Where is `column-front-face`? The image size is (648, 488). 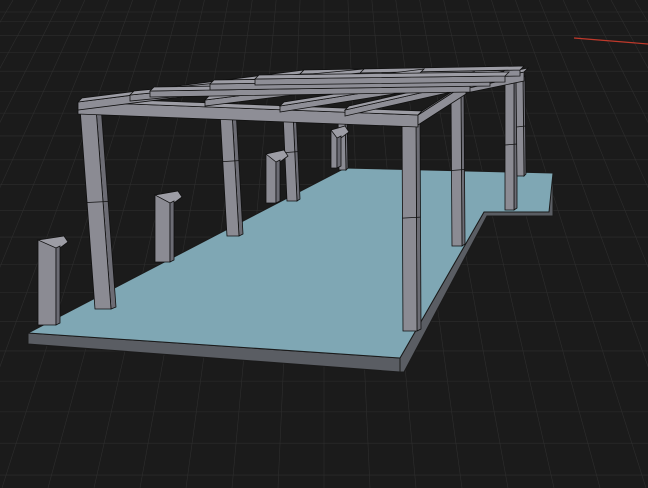 column-front-face is located at coordinates (409, 224).